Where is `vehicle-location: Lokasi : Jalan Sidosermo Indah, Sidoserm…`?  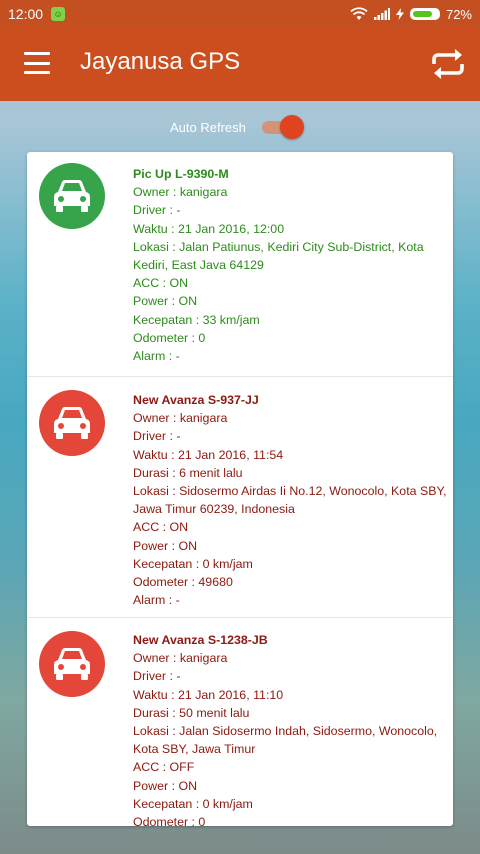 vehicle-location: Lokasi : Jalan Sidosermo Indah, Sidoserm… is located at coordinates (285, 740).